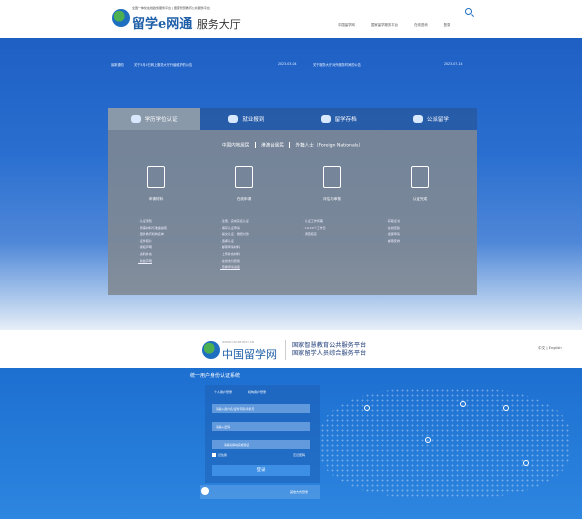  Describe the element at coordinates (171, 8) in the screenshot. I see `top-slogan: 全国一体化在线政务服务平台 | 国家智慧教育公共服务平台` at that location.